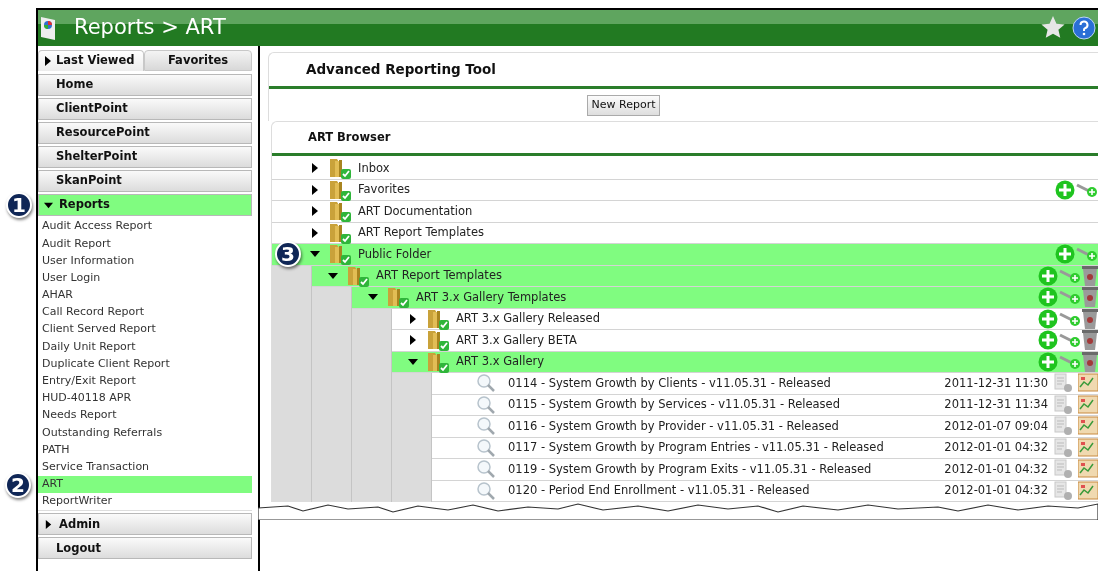 This screenshot has height=571, width=1098. Describe the element at coordinates (198, 60) in the screenshot. I see `sidebar-tab: Favorites` at that location.